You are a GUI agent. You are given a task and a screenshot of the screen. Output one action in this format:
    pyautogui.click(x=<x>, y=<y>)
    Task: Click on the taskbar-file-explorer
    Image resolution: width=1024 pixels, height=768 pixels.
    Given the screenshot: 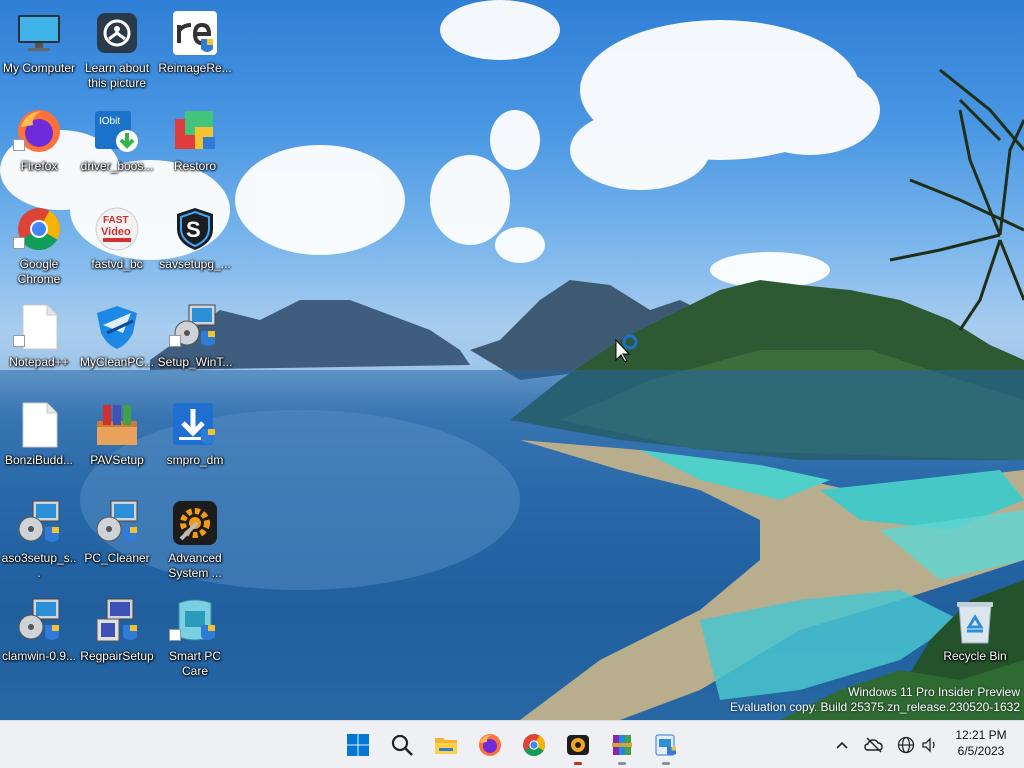 What is the action you would take?
    pyautogui.click(x=446, y=745)
    